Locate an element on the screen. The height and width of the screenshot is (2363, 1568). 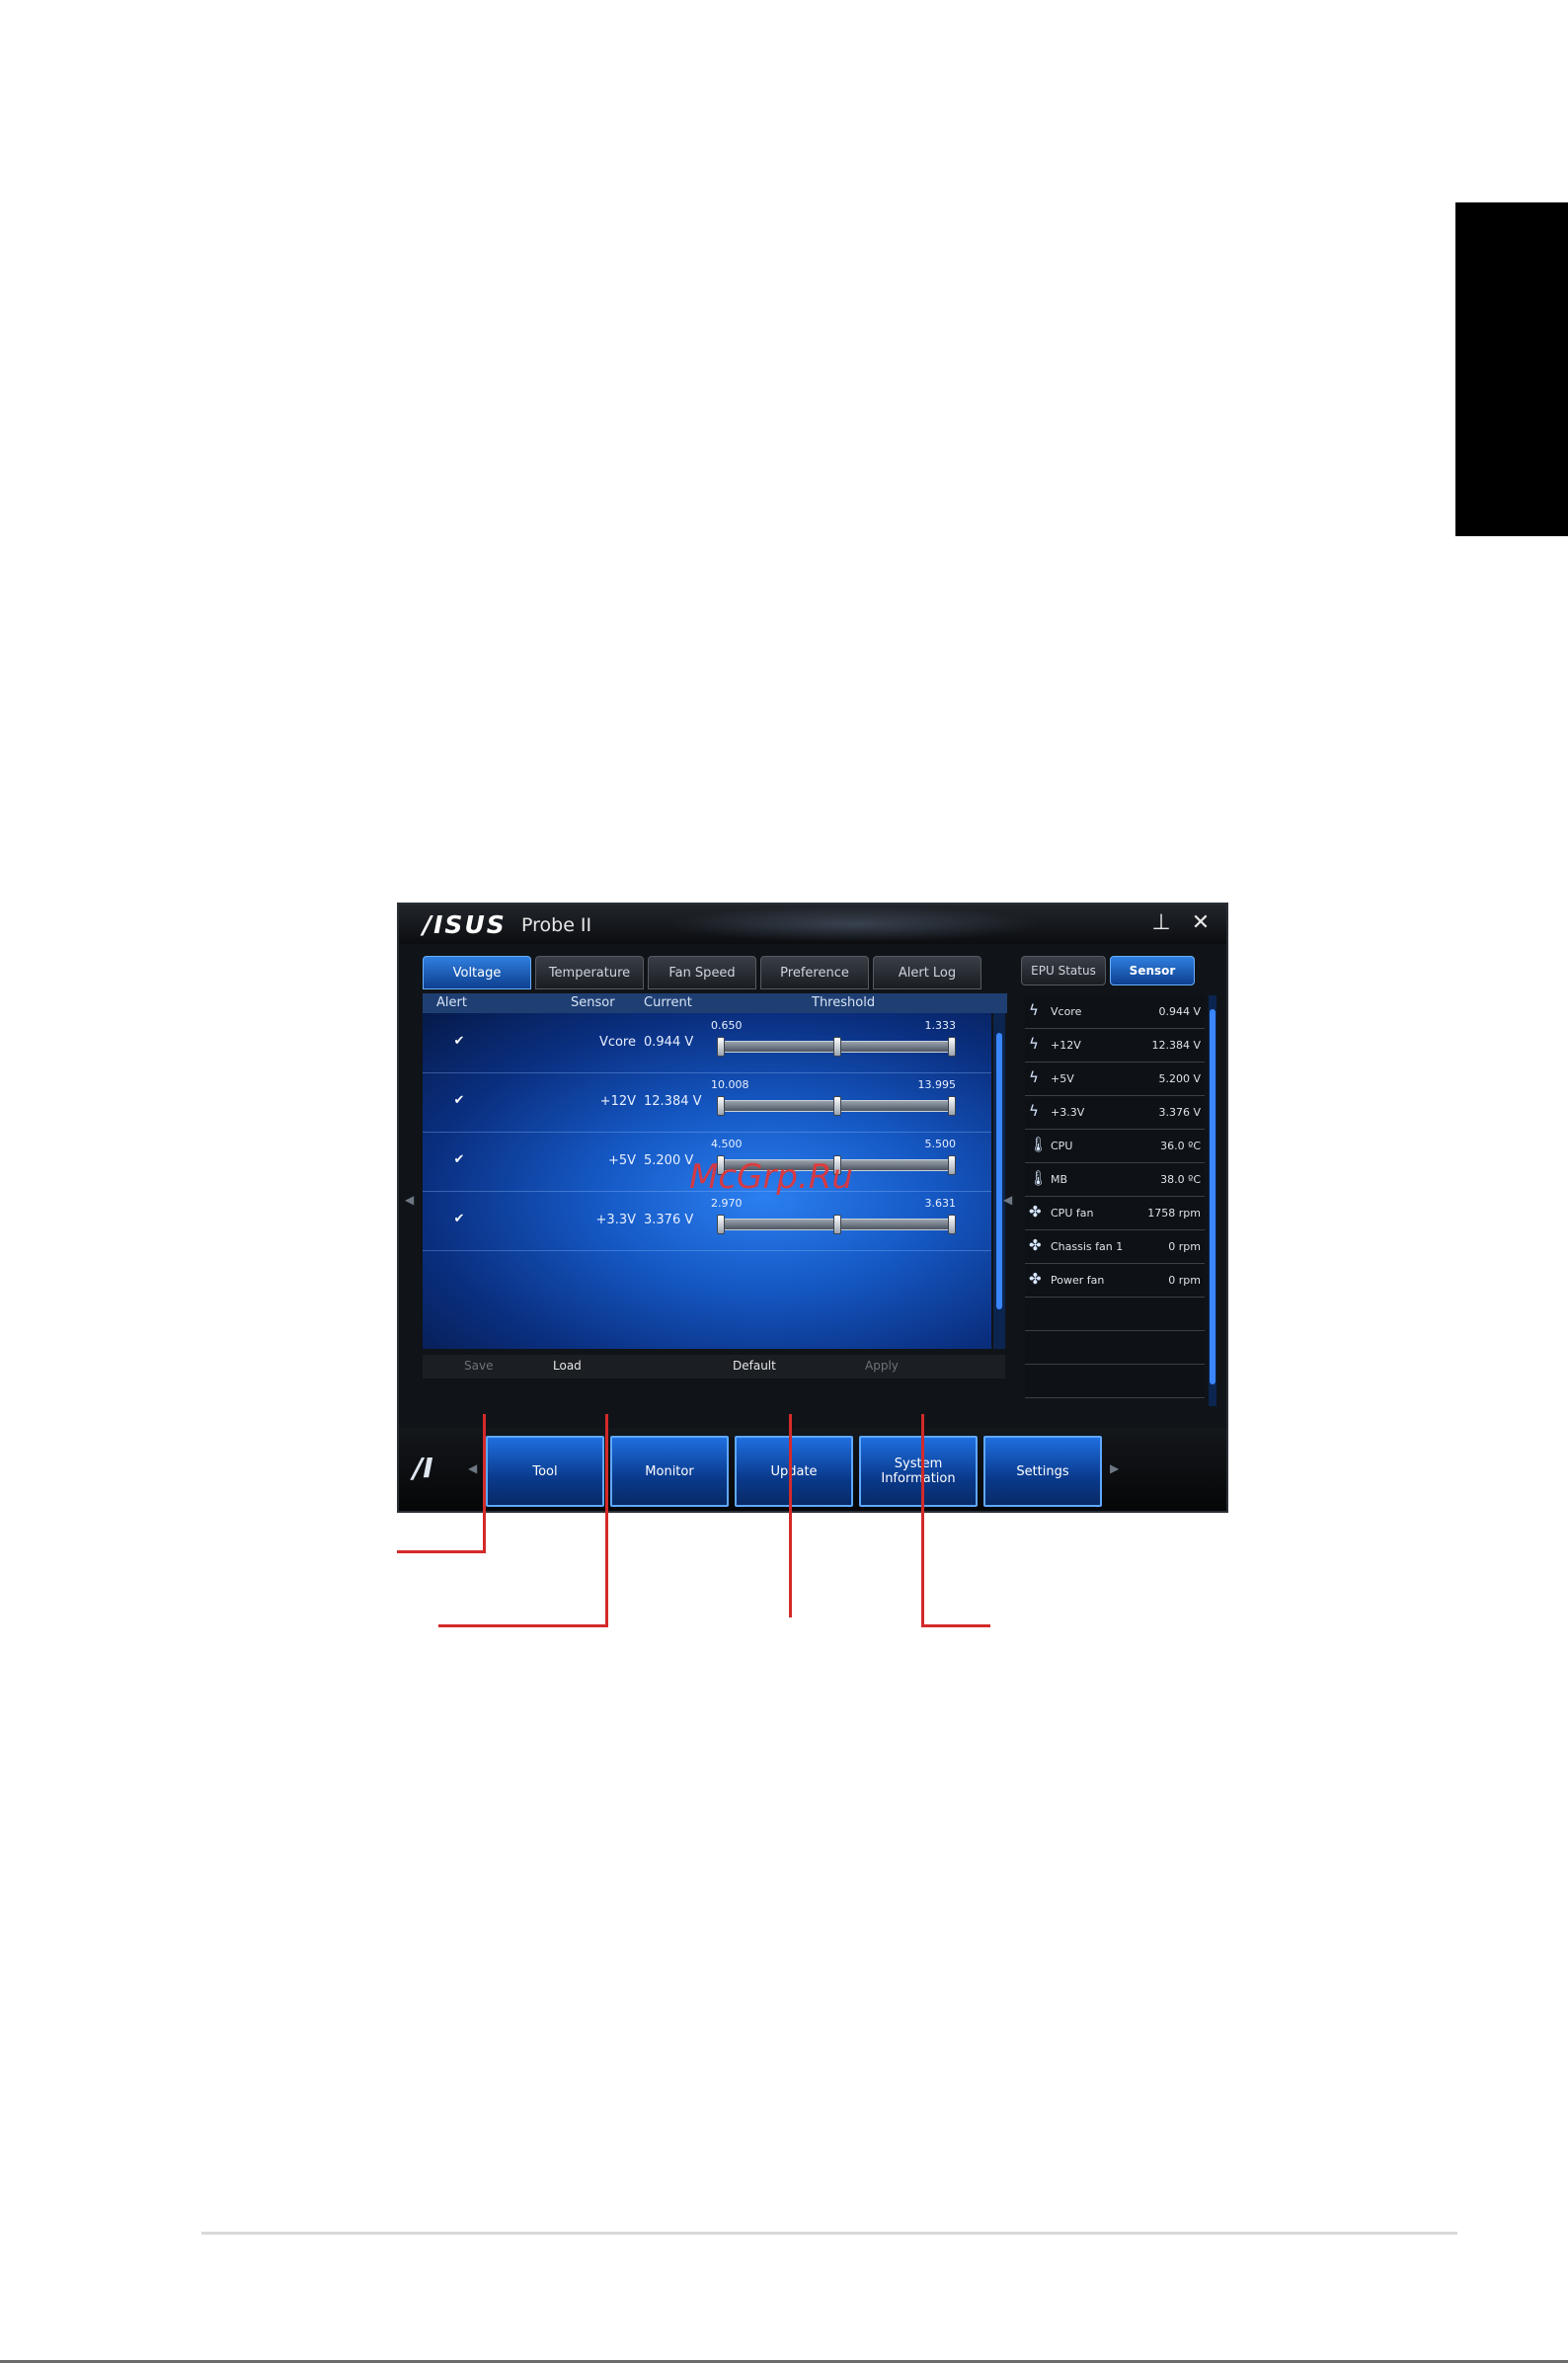
callout-apply-vertical is located at coordinates (922, 1520).